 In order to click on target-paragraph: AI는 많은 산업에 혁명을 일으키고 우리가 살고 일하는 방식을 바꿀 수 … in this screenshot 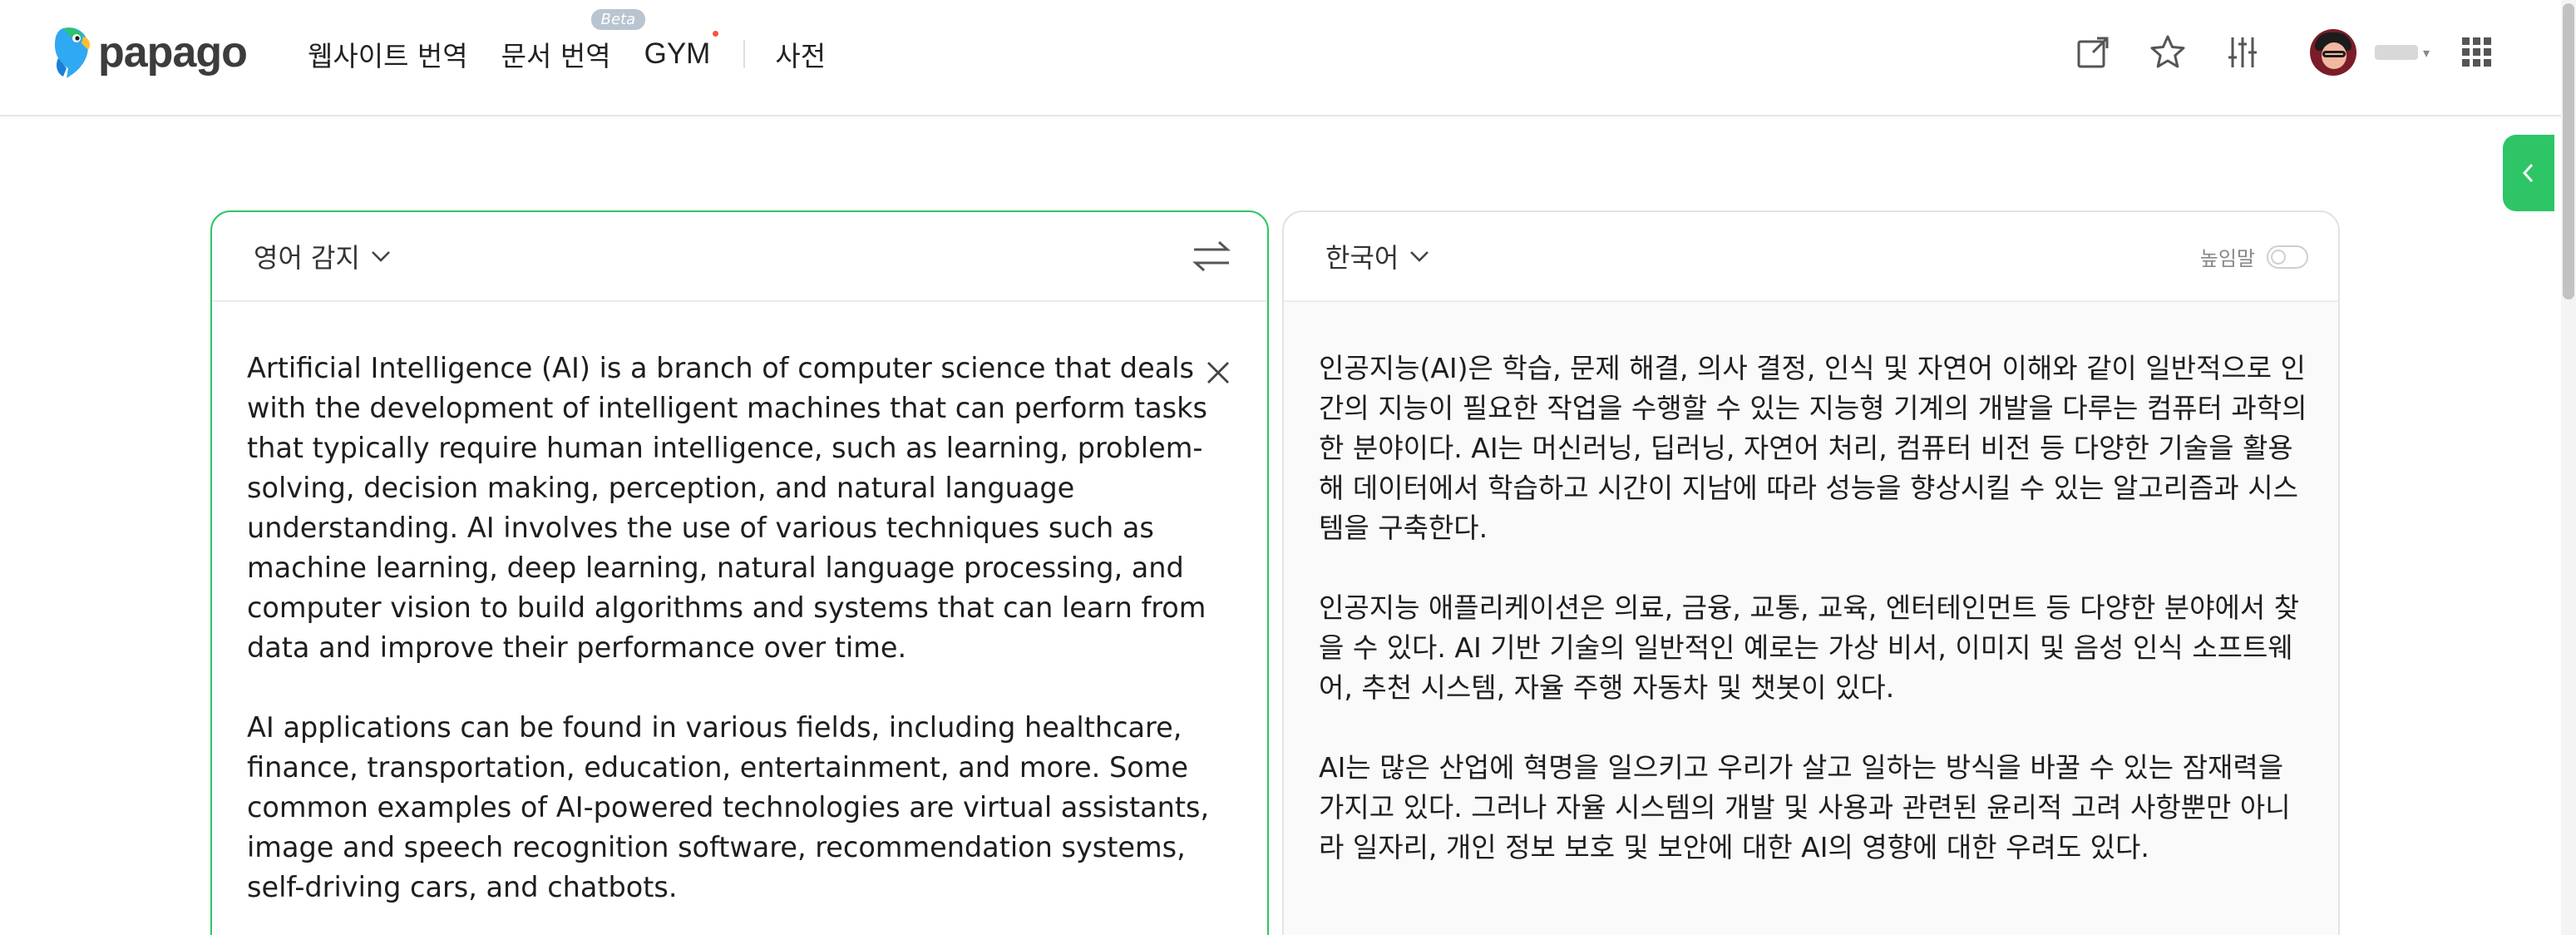, I will do `click(1805, 807)`.